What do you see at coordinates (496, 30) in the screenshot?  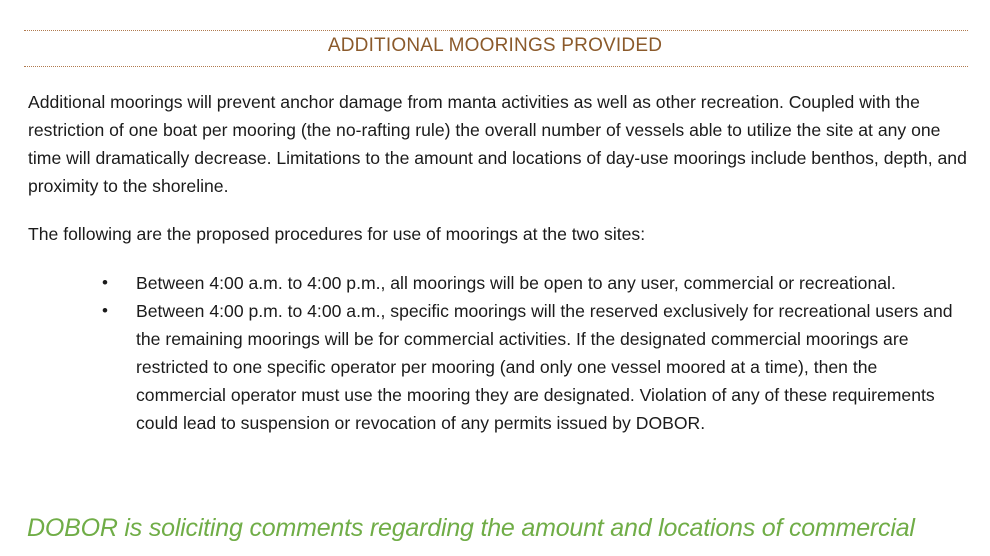 I see `heading-top-rule` at bounding box center [496, 30].